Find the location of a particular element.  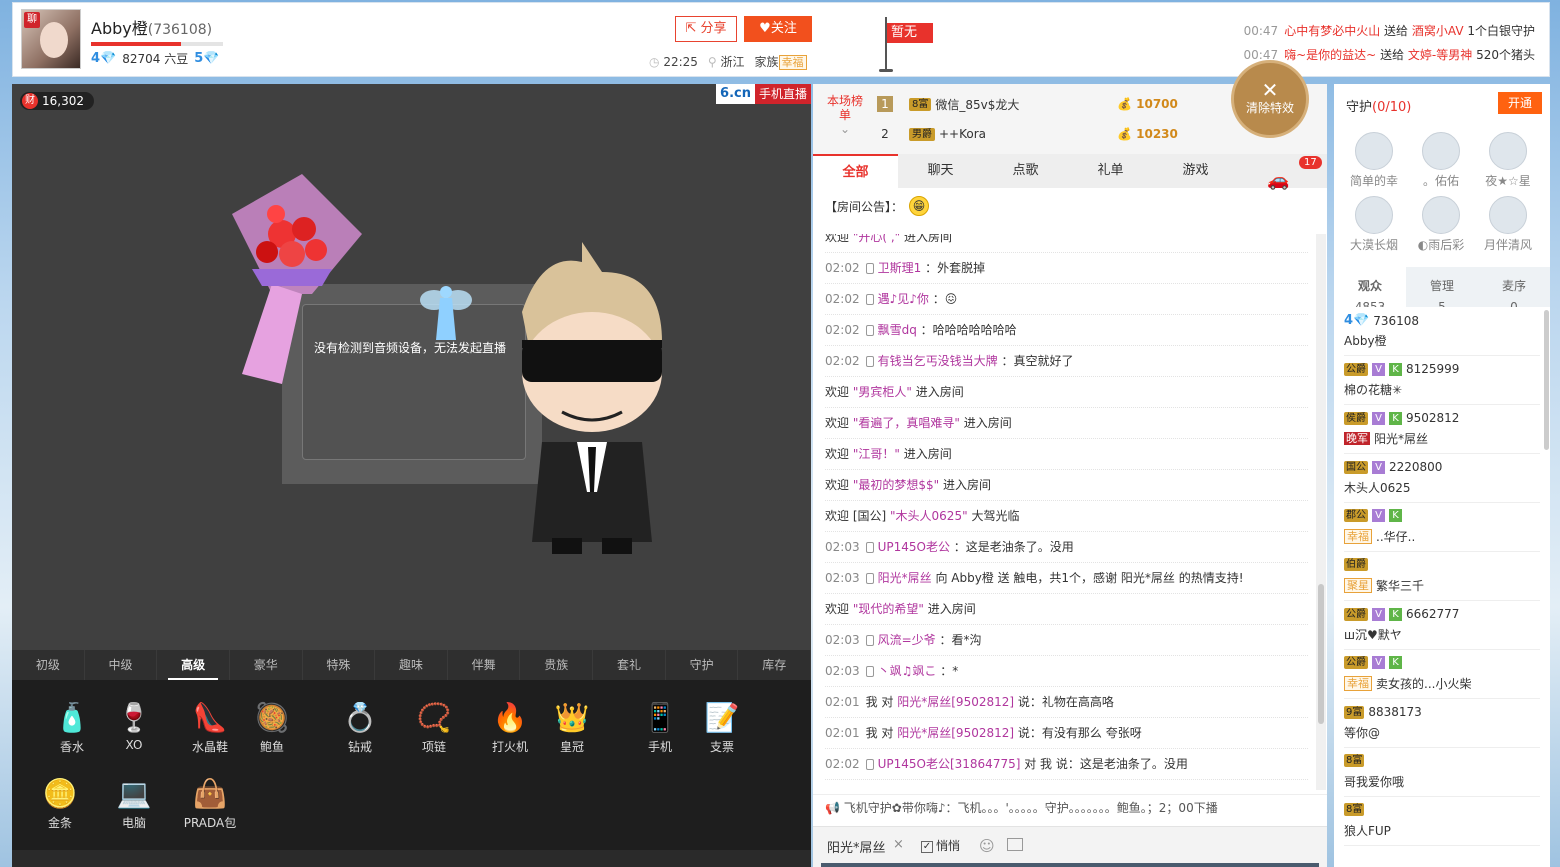

message-user: 有钱当乞丐没钱当大牌 is located at coordinates (938, 361).